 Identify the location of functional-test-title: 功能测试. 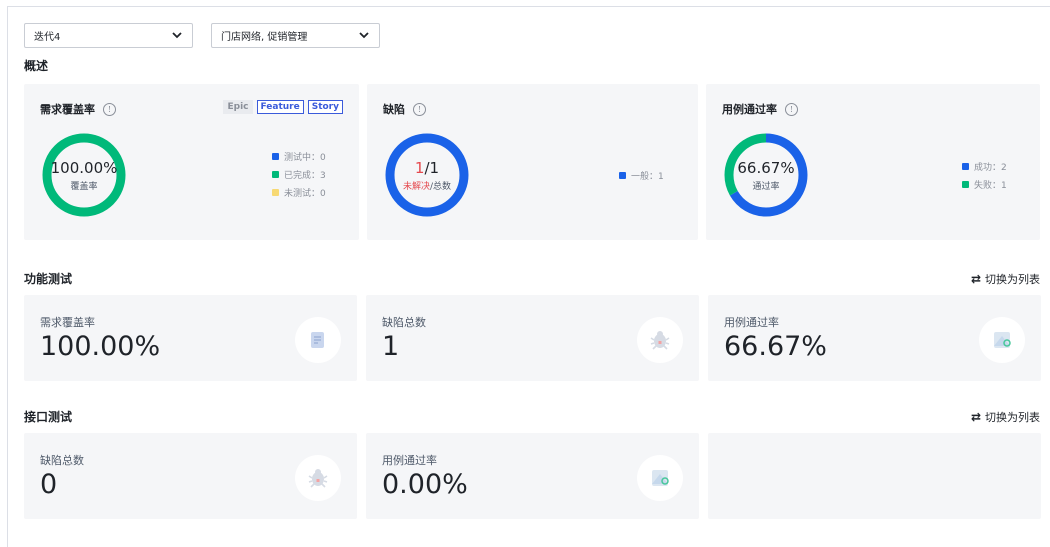
(48, 279).